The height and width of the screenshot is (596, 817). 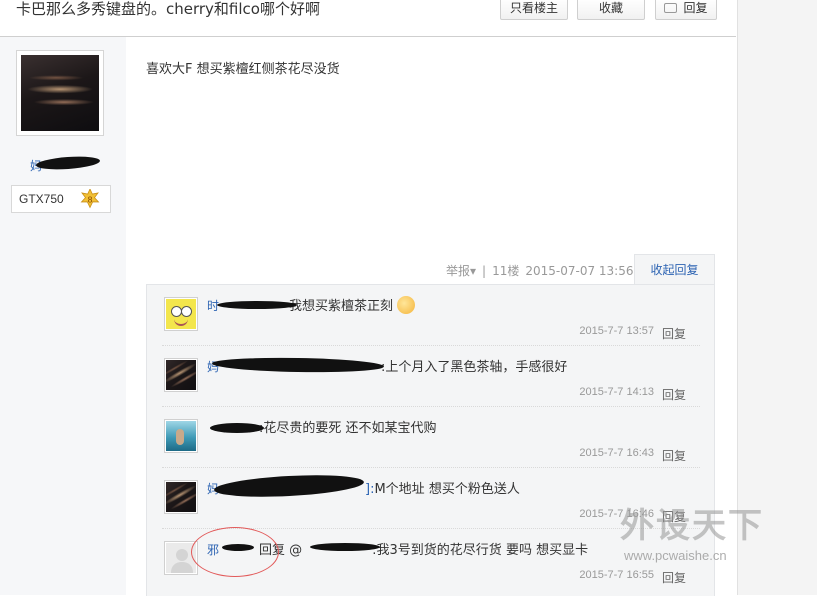 What do you see at coordinates (674, 270) in the screenshot?
I see `collapse-replies-button: 收起回复` at bounding box center [674, 270].